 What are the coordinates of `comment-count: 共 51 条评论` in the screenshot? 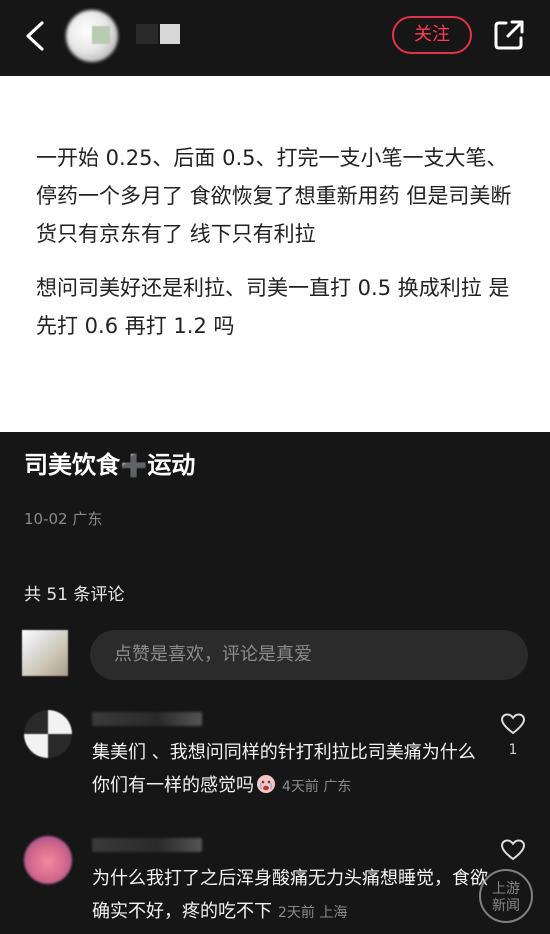 It's located at (74, 595).